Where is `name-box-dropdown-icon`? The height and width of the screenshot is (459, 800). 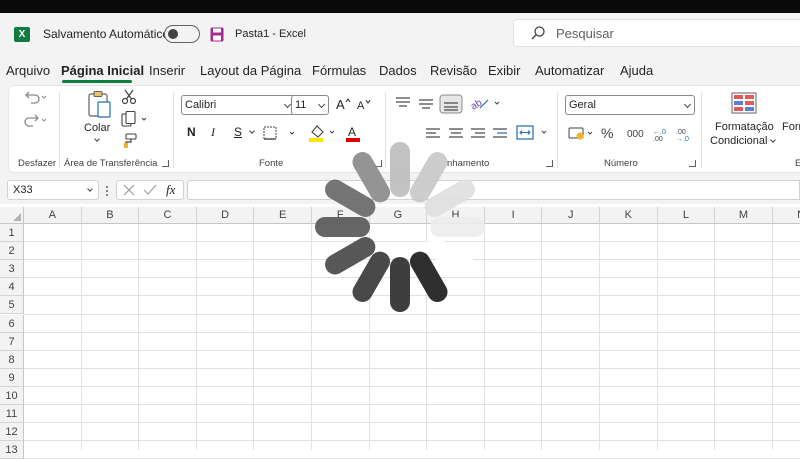
name-box-dropdown-icon is located at coordinates (90, 189).